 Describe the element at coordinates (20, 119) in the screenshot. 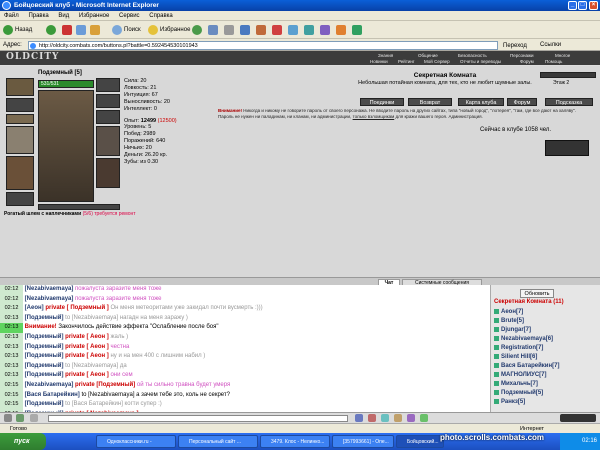

I see `necklace-slot` at that location.